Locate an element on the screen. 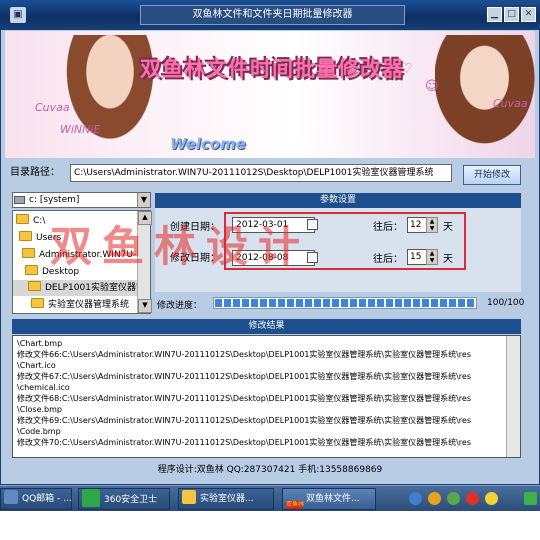 This screenshot has height=540, width=540. banner-photo-right is located at coordinates (485, 96).